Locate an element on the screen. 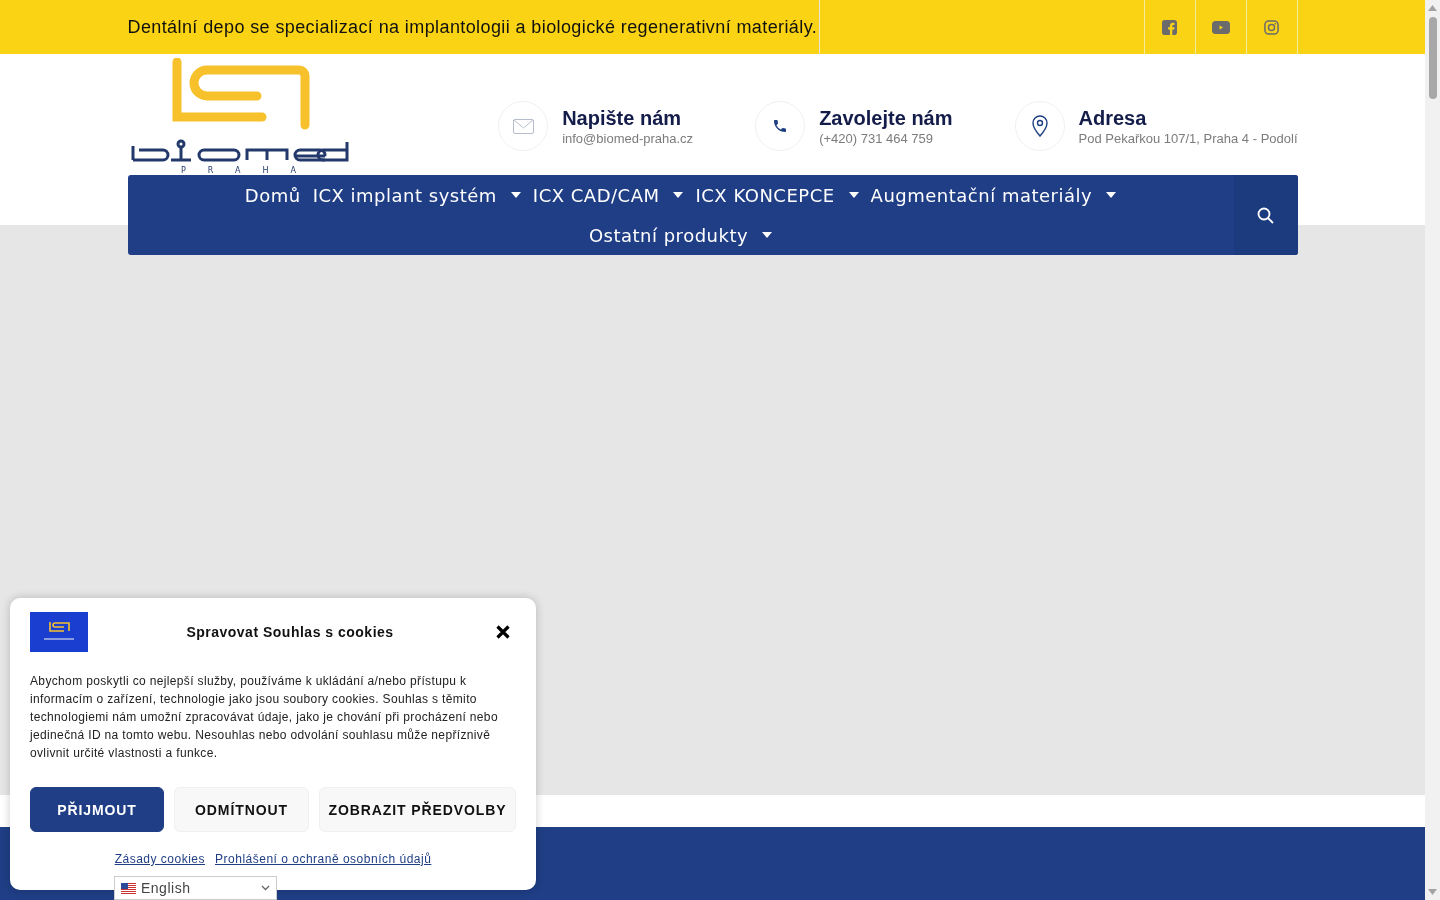 The height and width of the screenshot is (900, 1440). dialog-button: ODMÍTNOUT is located at coordinates (241, 809).